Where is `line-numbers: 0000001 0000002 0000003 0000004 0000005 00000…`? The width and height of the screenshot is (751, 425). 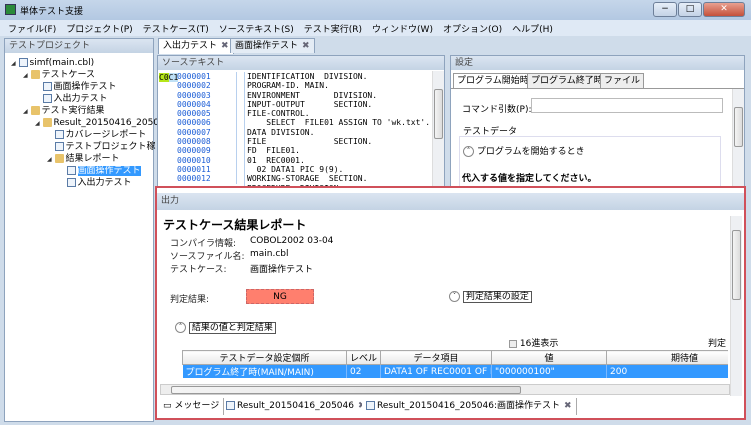
line-numbers: 0000001 0000002 0000003 0000004 0000005 00000… is located at coordinates (207, 128).